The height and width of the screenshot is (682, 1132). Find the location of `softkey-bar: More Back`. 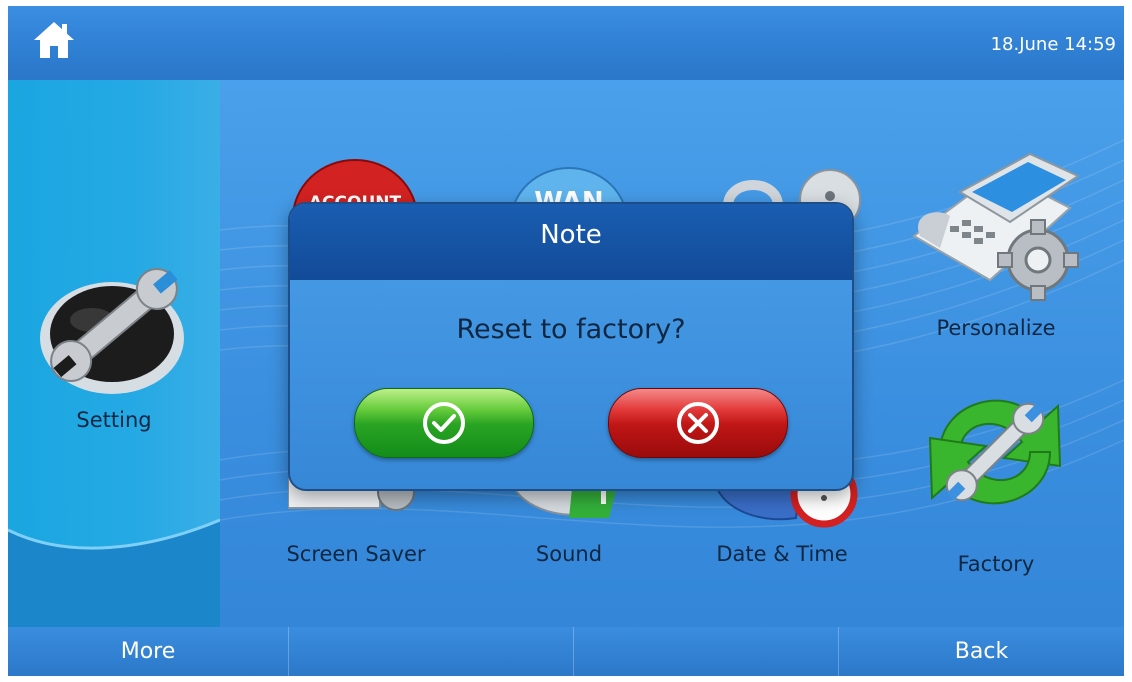

softkey-bar: More Back is located at coordinates (566, 651).